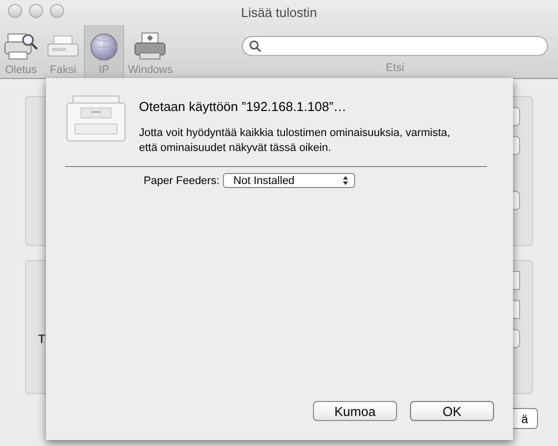 The height and width of the screenshot is (446, 558). What do you see at coordinates (355, 411) in the screenshot?
I see `cancel-button: Kumoa` at bounding box center [355, 411].